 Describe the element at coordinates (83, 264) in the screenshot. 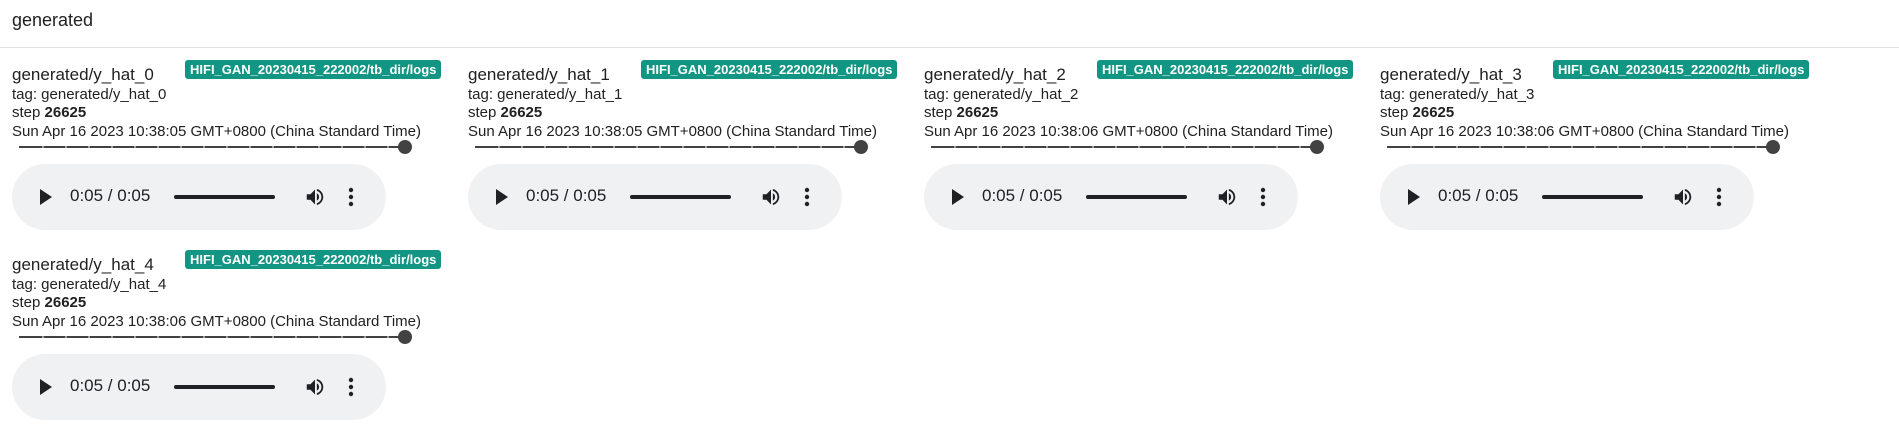

I see `card-title: generated/y_hat_4` at that location.